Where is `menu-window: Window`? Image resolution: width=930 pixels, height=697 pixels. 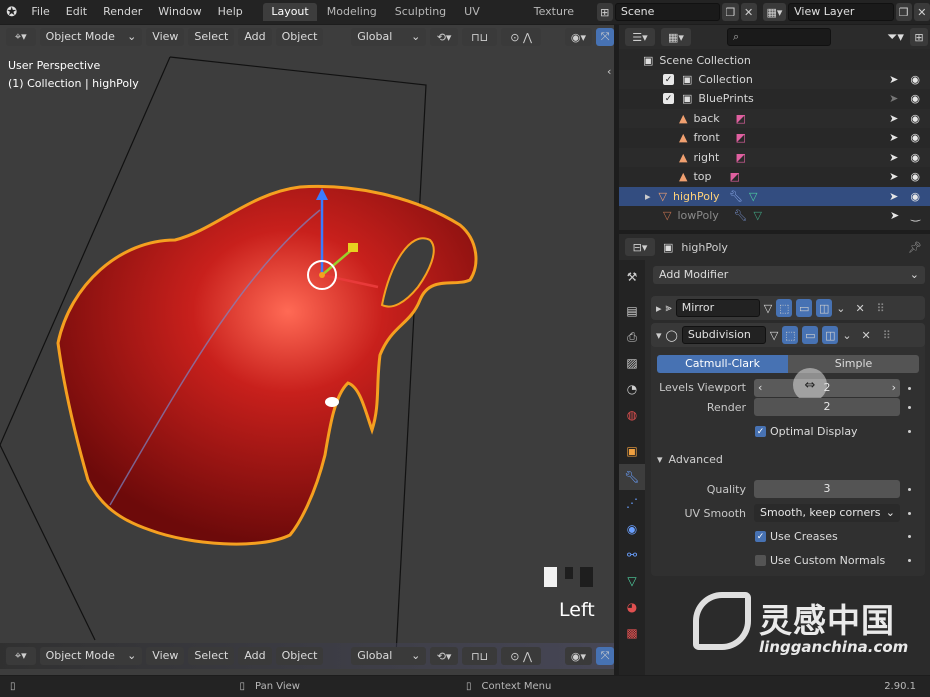 menu-window: Window is located at coordinates (179, 12).